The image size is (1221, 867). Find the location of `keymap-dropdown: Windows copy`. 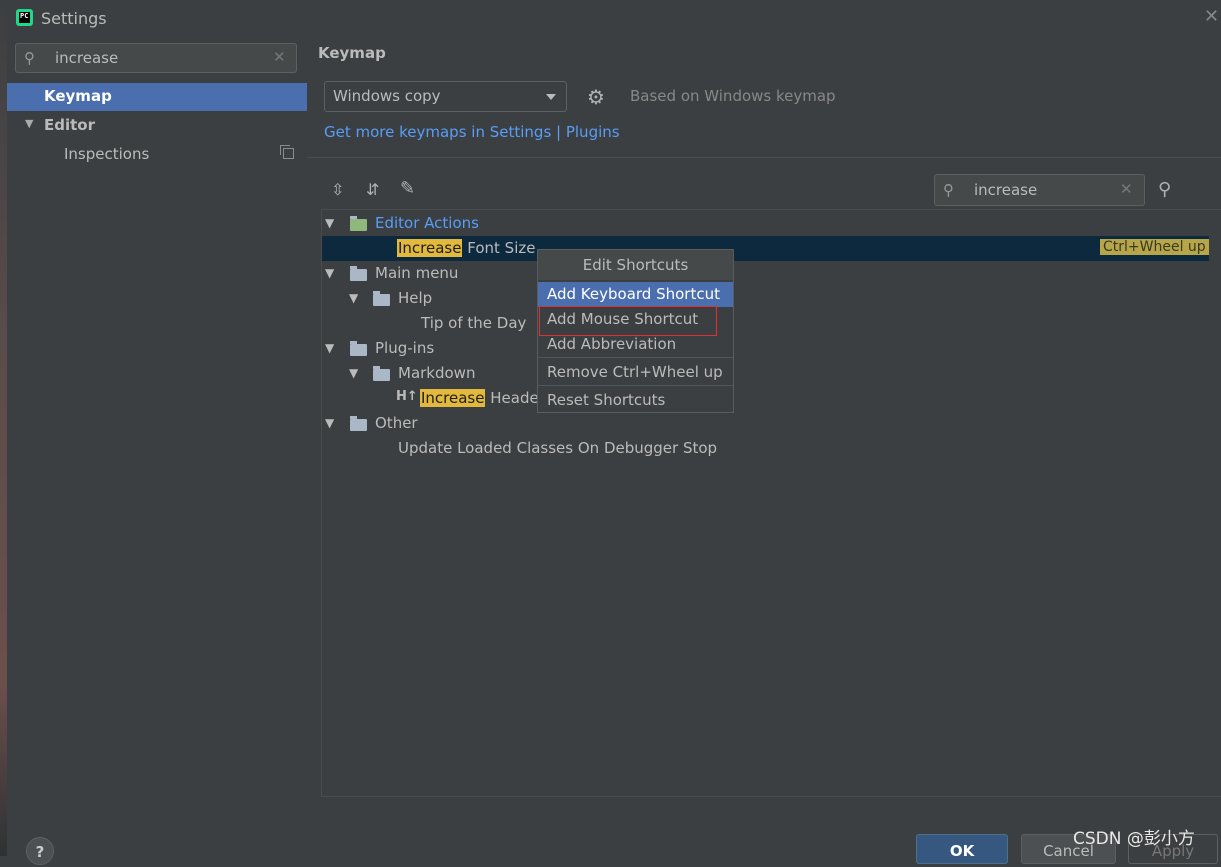

keymap-dropdown: Windows copy is located at coordinates (445, 96).